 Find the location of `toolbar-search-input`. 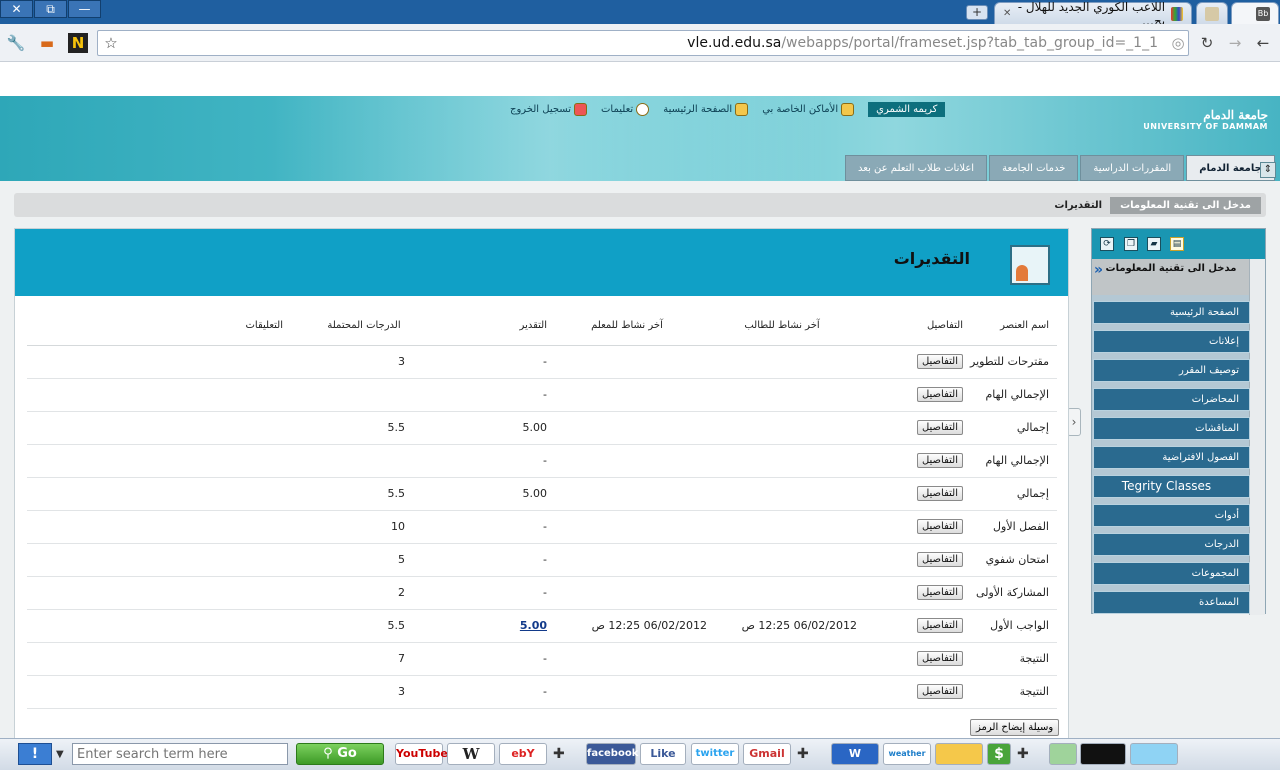

toolbar-search-input is located at coordinates (180, 754).